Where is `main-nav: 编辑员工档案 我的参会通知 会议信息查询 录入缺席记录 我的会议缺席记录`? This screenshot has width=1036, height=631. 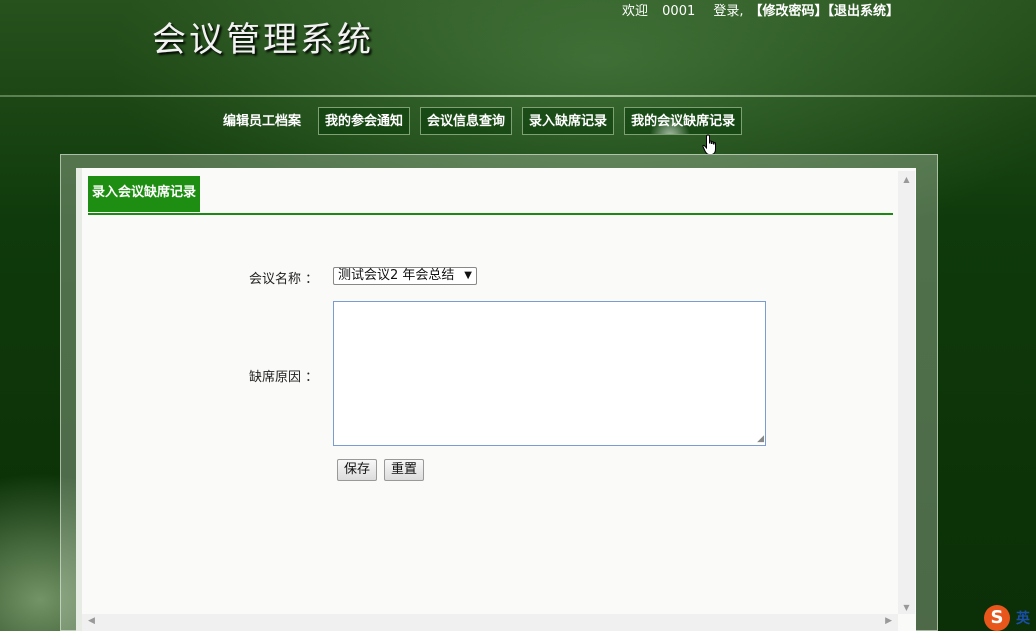 main-nav: 编辑员工档案 我的参会通知 会议信息查询 录入缺席记录 我的会议缺席记录 is located at coordinates (484, 121).